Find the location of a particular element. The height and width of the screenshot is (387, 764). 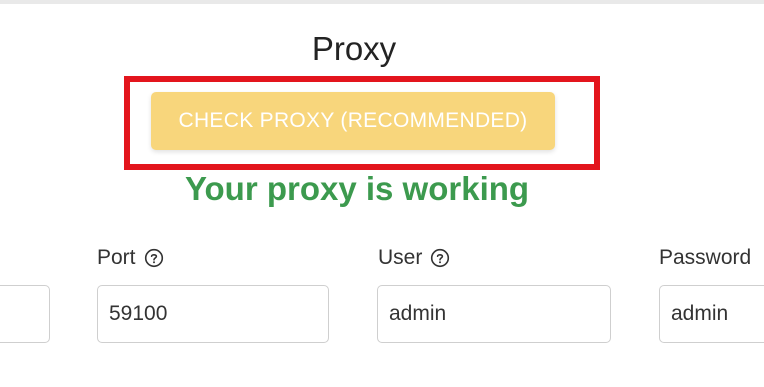

section-title: Proxy is located at coordinates (354, 48).